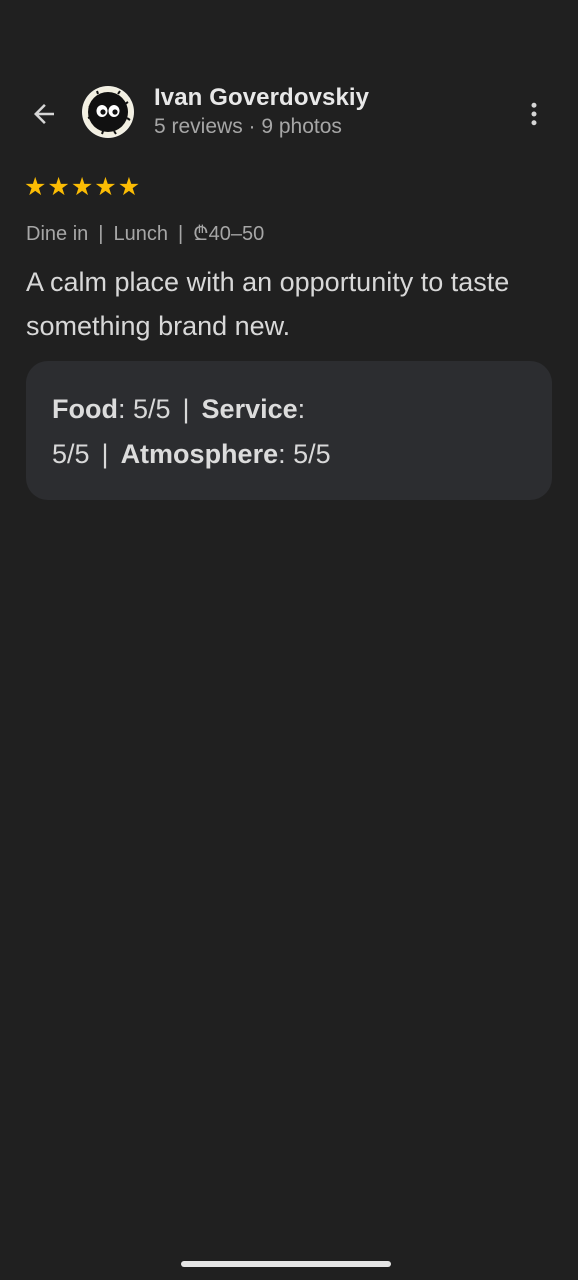  What do you see at coordinates (144, 409) in the screenshot?
I see `food-rating: : 5/5` at bounding box center [144, 409].